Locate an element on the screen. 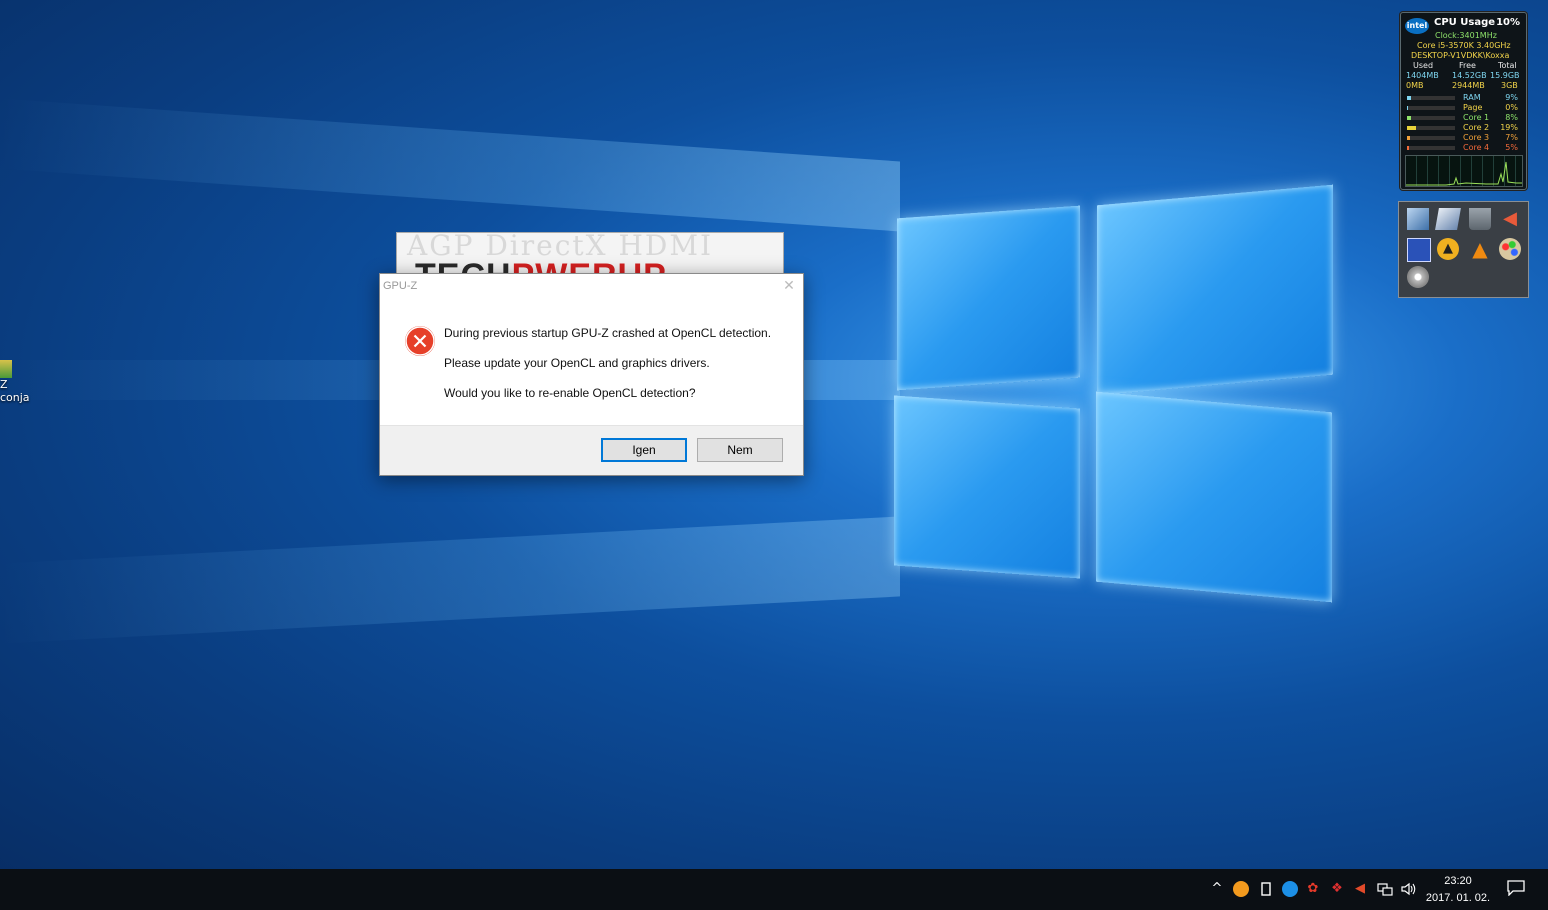 The width and height of the screenshot is (1548, 910). paint-palette-icon is located at coordinates (1510, 249).